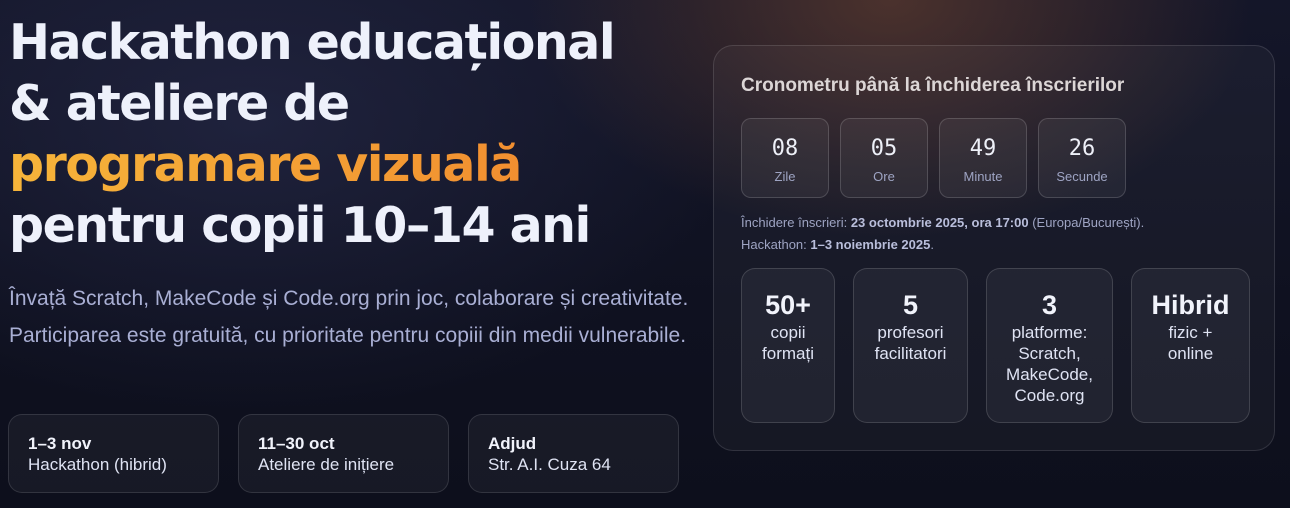  Describe the element at coordinates (796, 222) in the screenshot. I see `deadline-prefix: Închidere înscrieri:` at that location.